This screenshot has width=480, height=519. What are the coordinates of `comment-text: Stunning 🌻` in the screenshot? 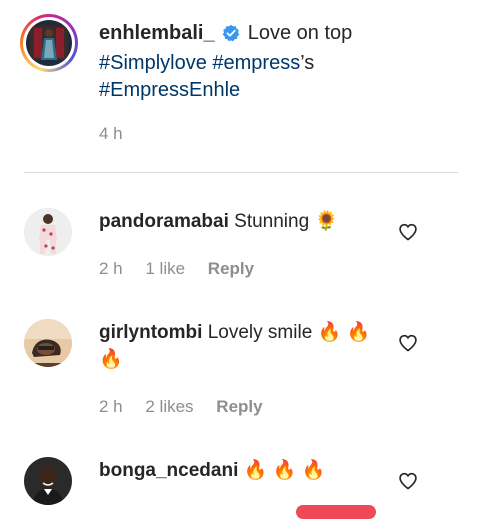 It's located at (286, 221).